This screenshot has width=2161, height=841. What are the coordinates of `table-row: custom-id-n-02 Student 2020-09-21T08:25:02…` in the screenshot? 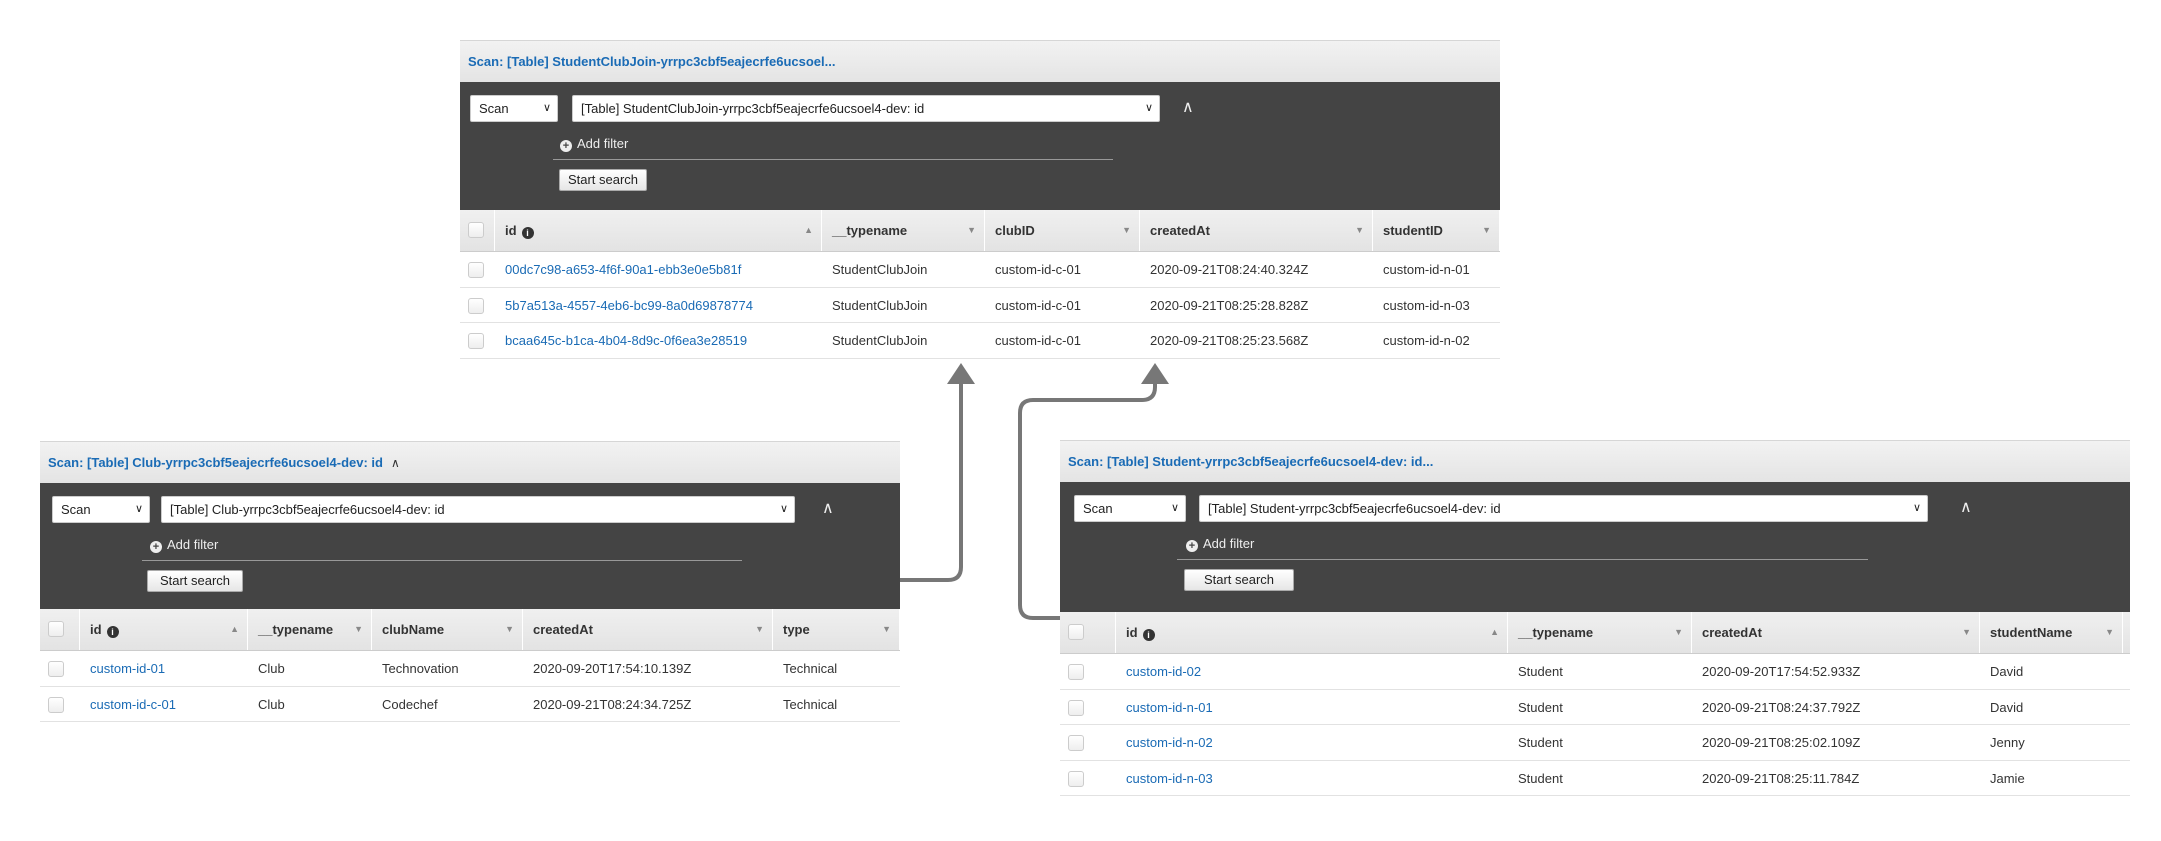 It's located at (1595, 743).